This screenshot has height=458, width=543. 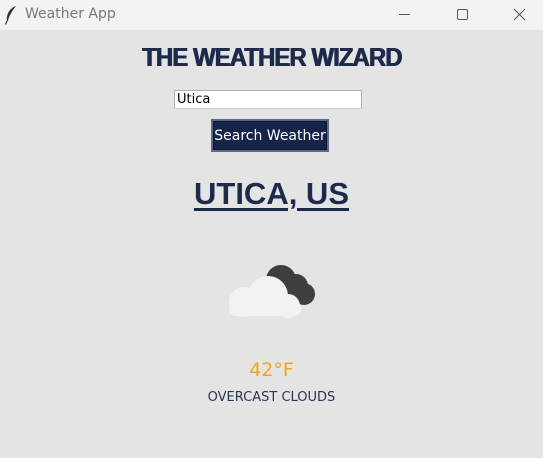 I want to click on close-button, so click(x=520, y=15).